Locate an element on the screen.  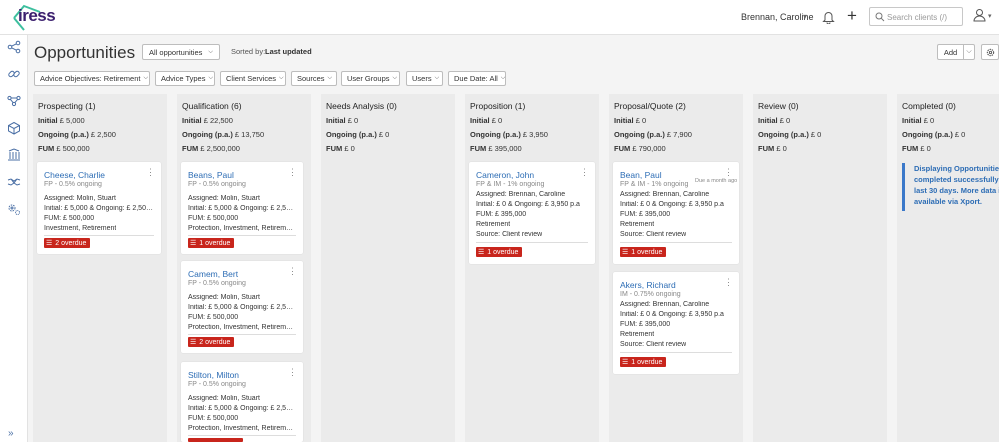
column-title: Review (0) is located at coordinates (778, 106).